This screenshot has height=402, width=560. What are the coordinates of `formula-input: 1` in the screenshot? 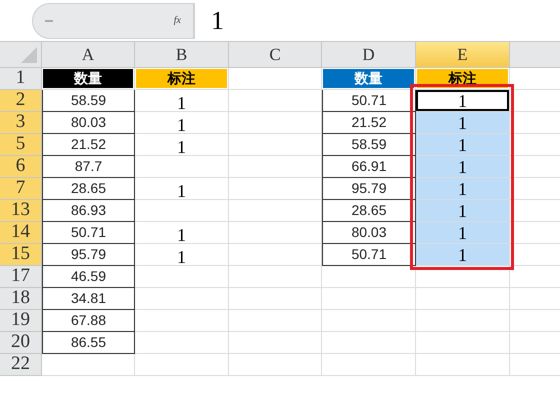 It's located at (377, 20).